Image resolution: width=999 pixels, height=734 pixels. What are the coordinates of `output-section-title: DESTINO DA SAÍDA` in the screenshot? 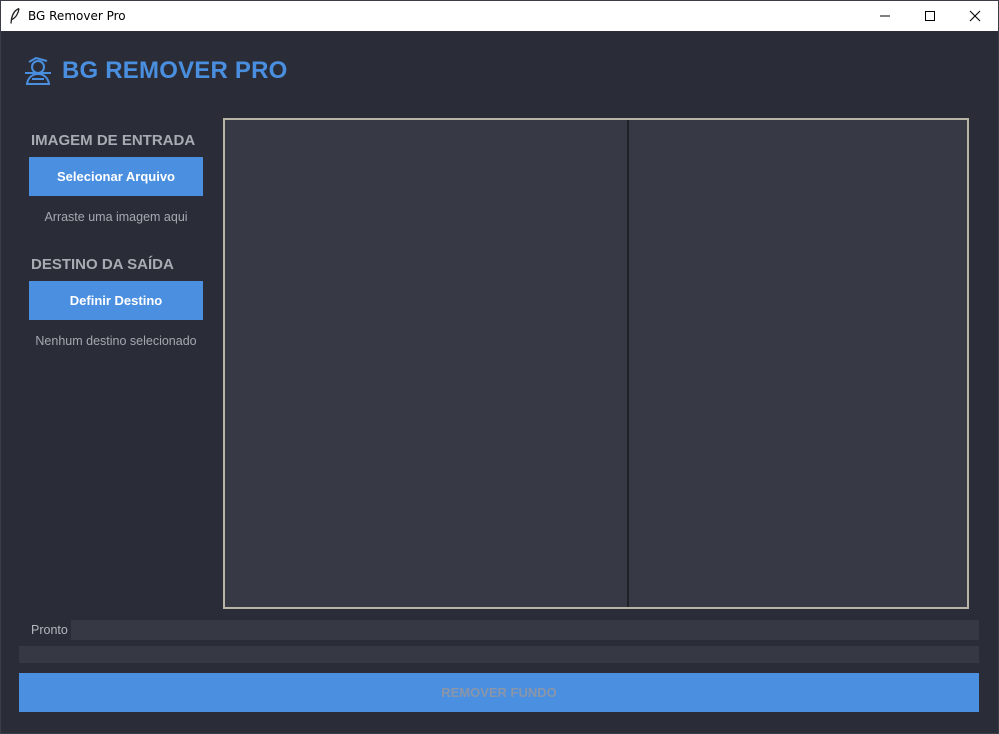 It's located at (102, 264).